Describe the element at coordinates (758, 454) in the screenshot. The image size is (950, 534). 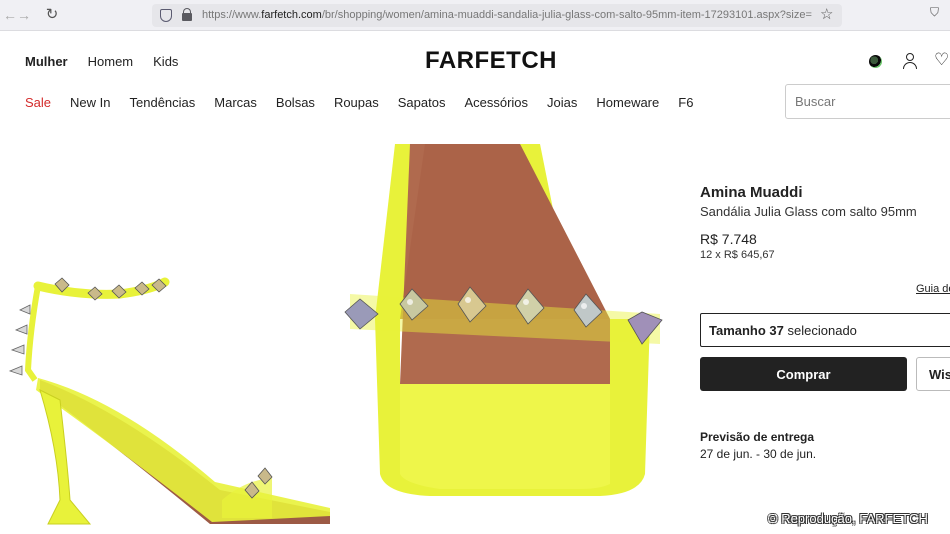
I see `delivery-dates: 27 de jun. - 30 de jun.` at that location.